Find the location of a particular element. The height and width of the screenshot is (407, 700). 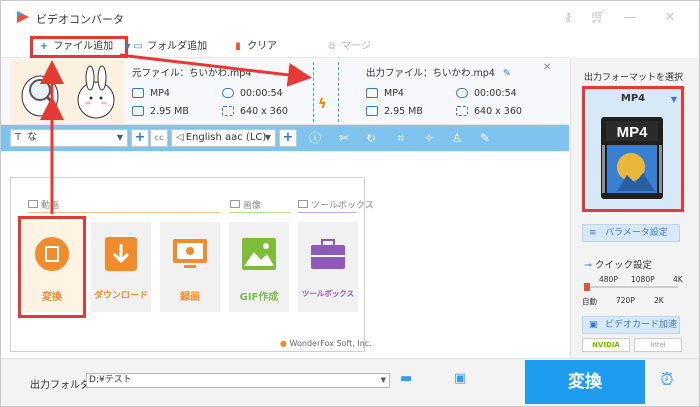

arrow-to-output is located at coordinates (215, 70).